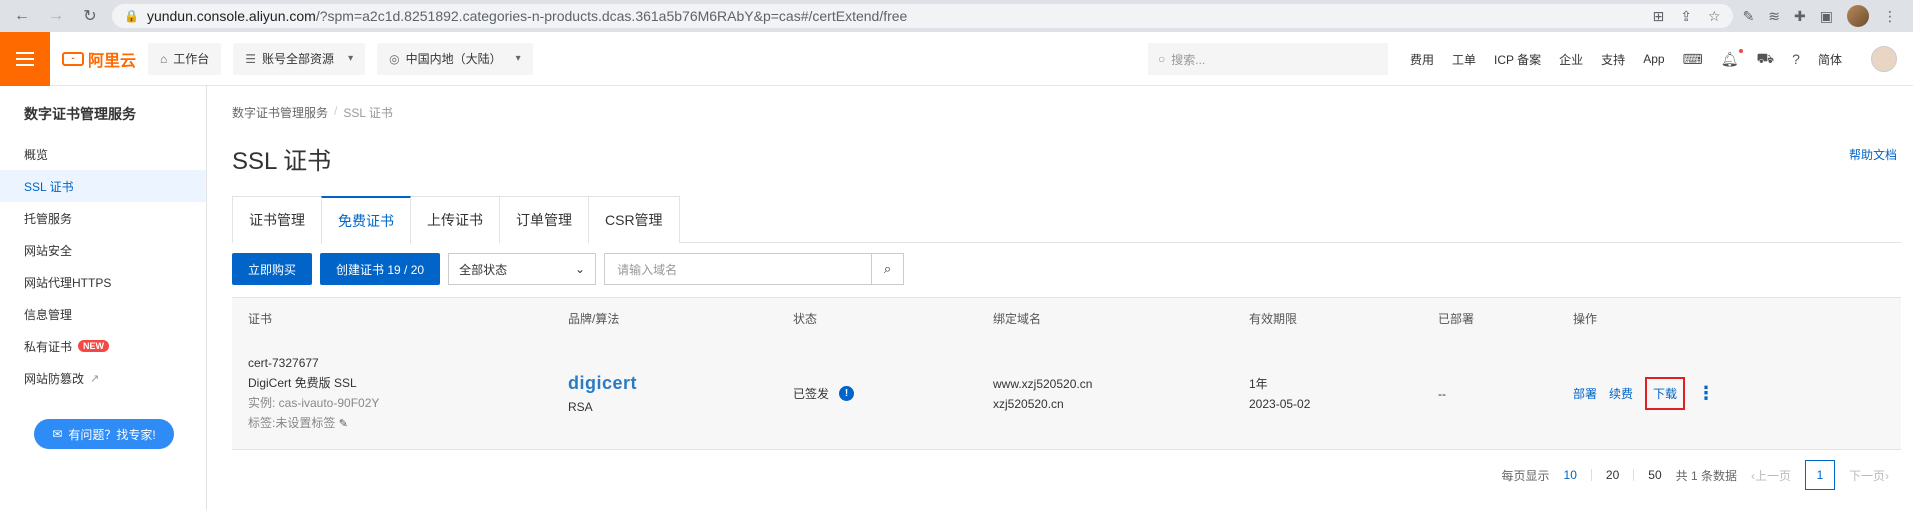 Image resolution: width=1913 pixels, height=510 pixels. I want to click on more-actions-icon: ⋮, so click(1706, 393).